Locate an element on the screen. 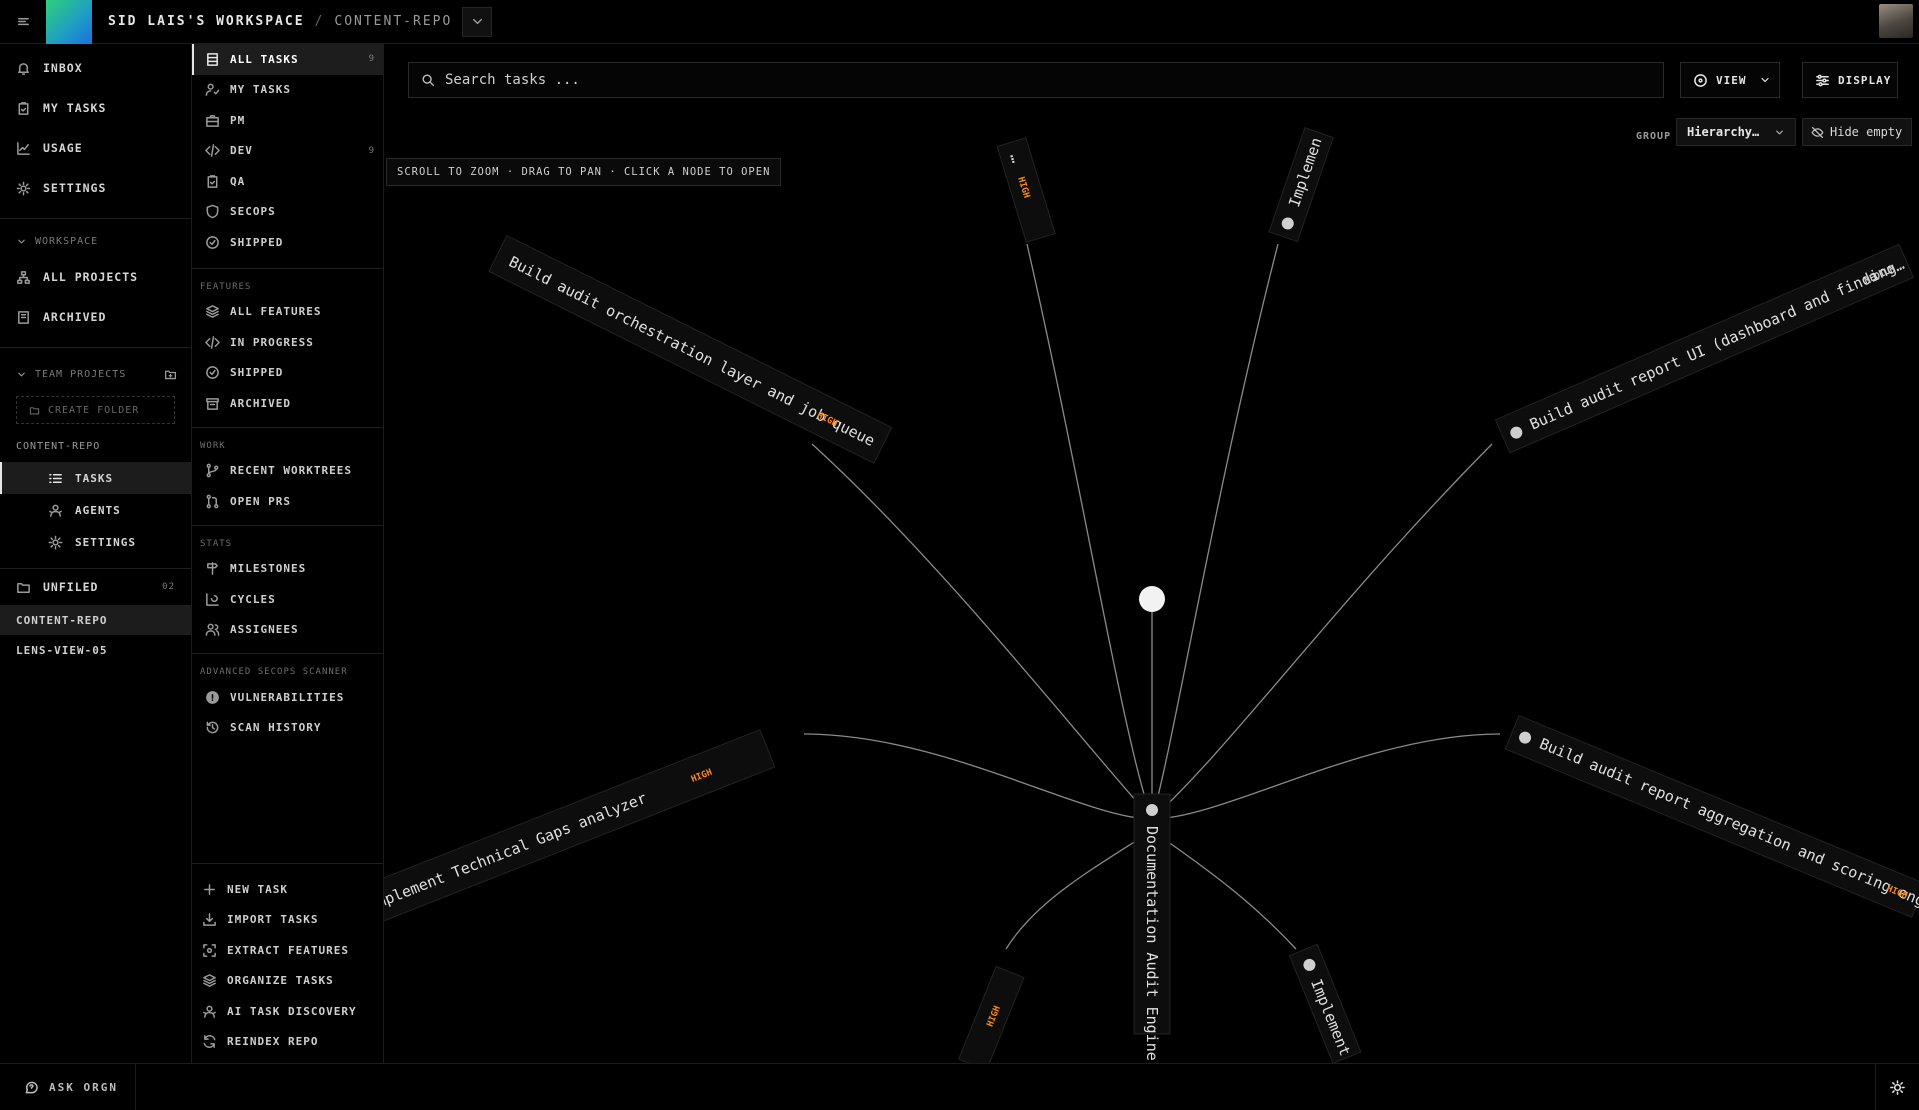 The image size is (1919, 1110). action-label: IMPORT TASKS is located at coordinates (273, 920).